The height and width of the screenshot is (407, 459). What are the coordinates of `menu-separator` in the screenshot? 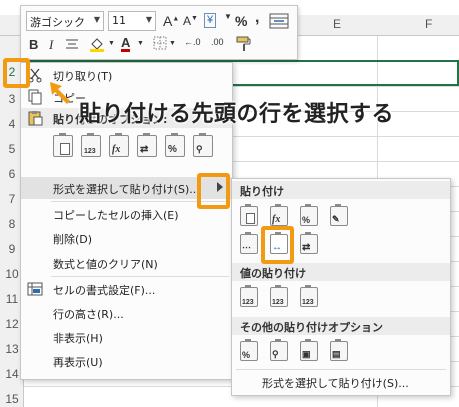 It's located at (140, 276).